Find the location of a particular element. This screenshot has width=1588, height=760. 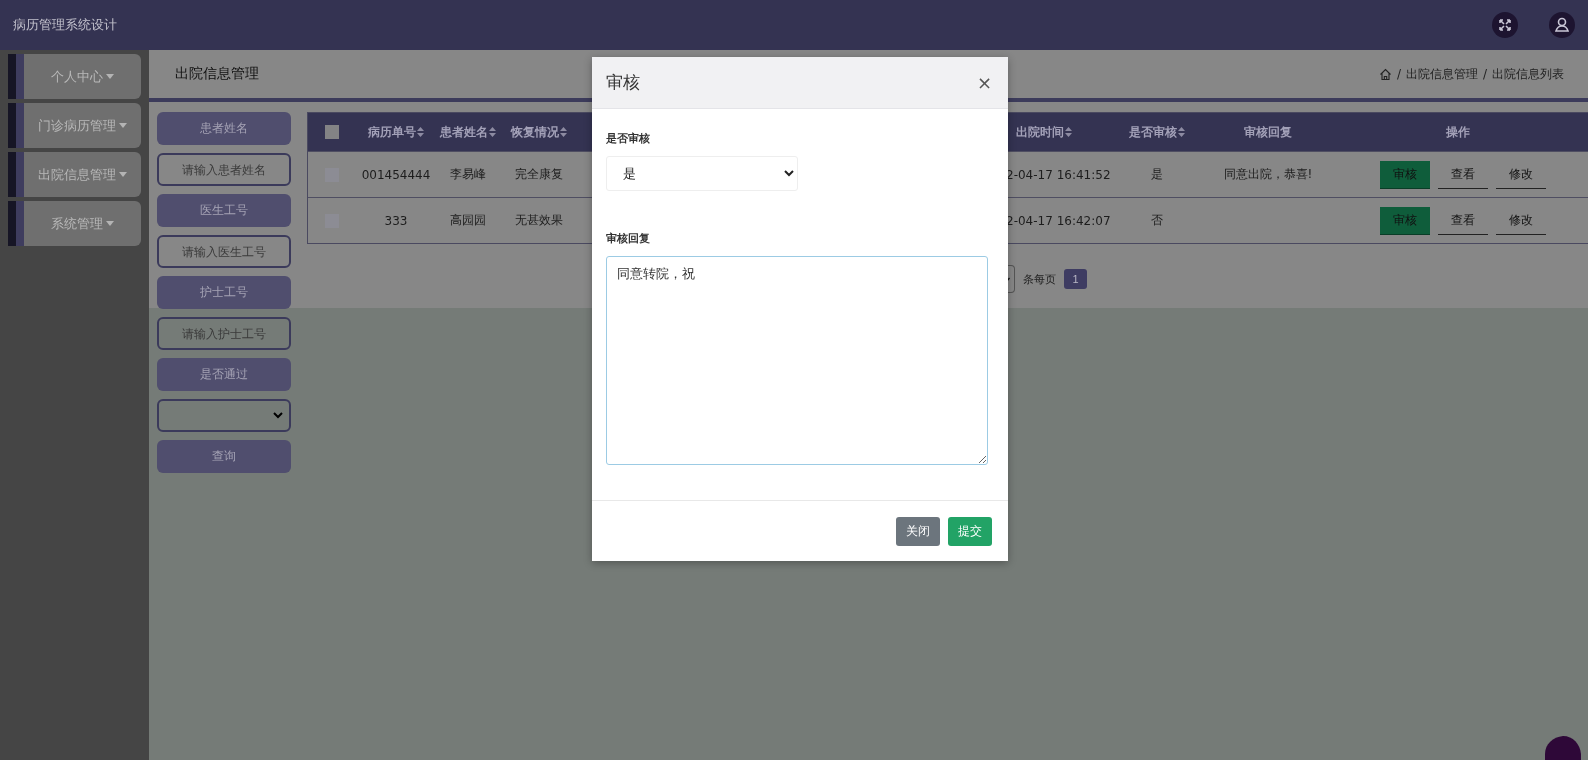

column-header: 出院时间 is located at coordinates (1056, 132).